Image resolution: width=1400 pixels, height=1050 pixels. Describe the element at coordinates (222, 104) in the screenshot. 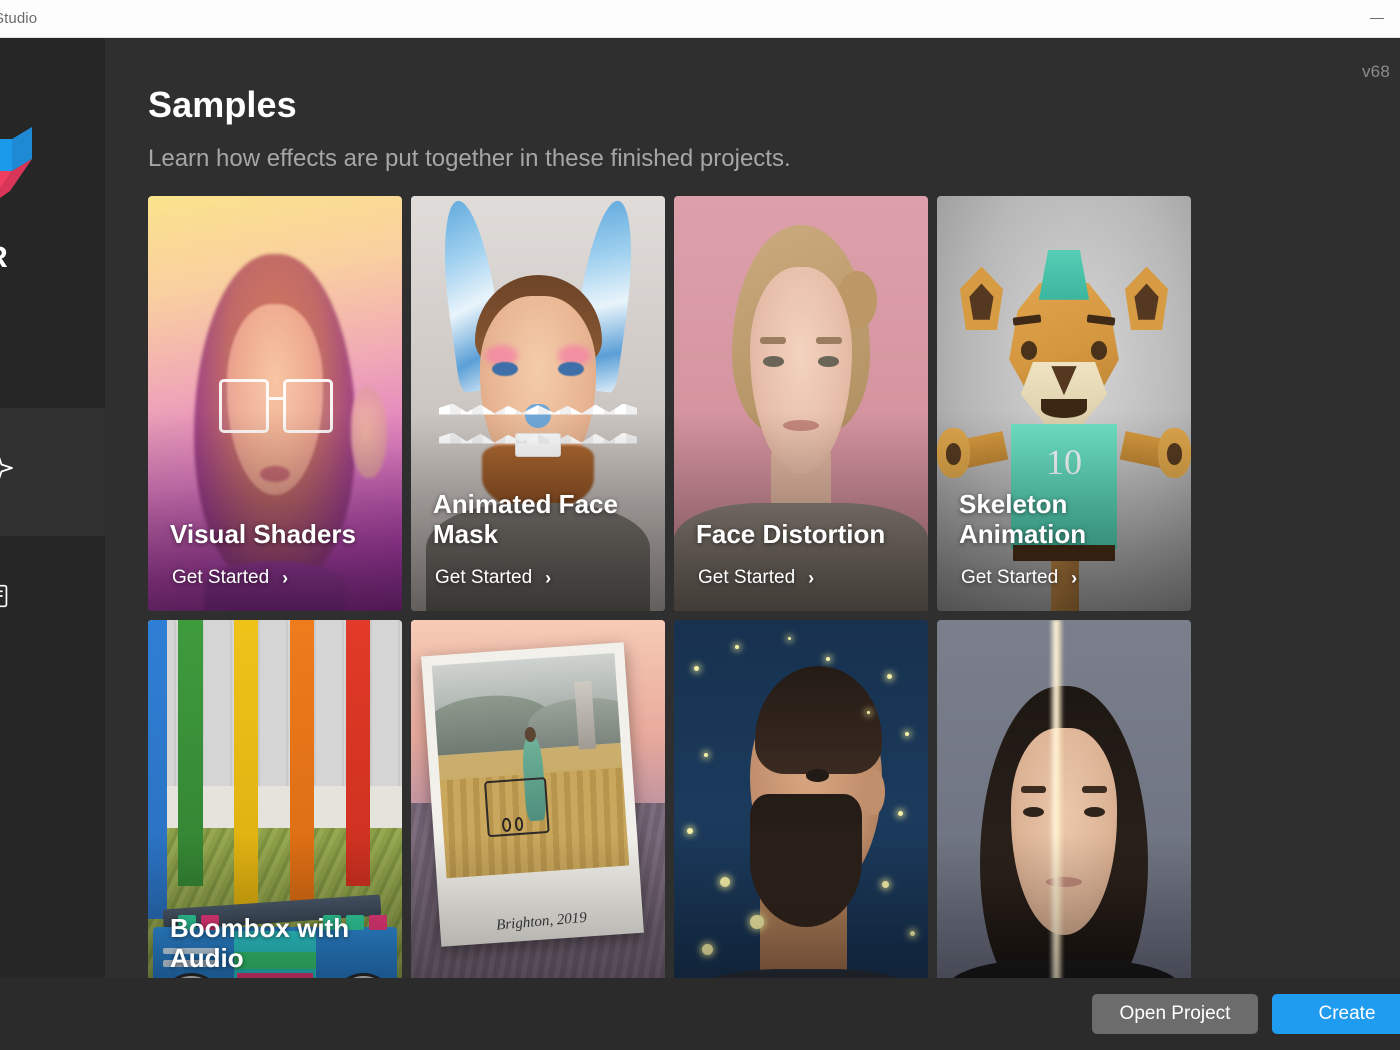

I see `page-title: Samples` at that location.